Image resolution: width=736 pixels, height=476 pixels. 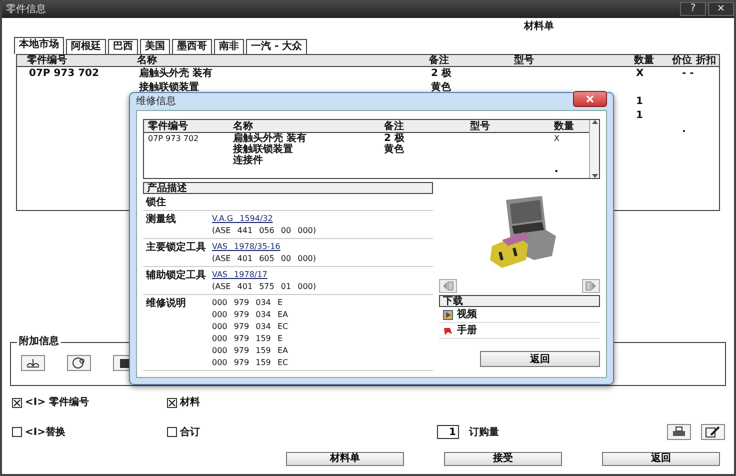 I want to click on field-value: 000 979 034 EA, so click(x=250, y=315).